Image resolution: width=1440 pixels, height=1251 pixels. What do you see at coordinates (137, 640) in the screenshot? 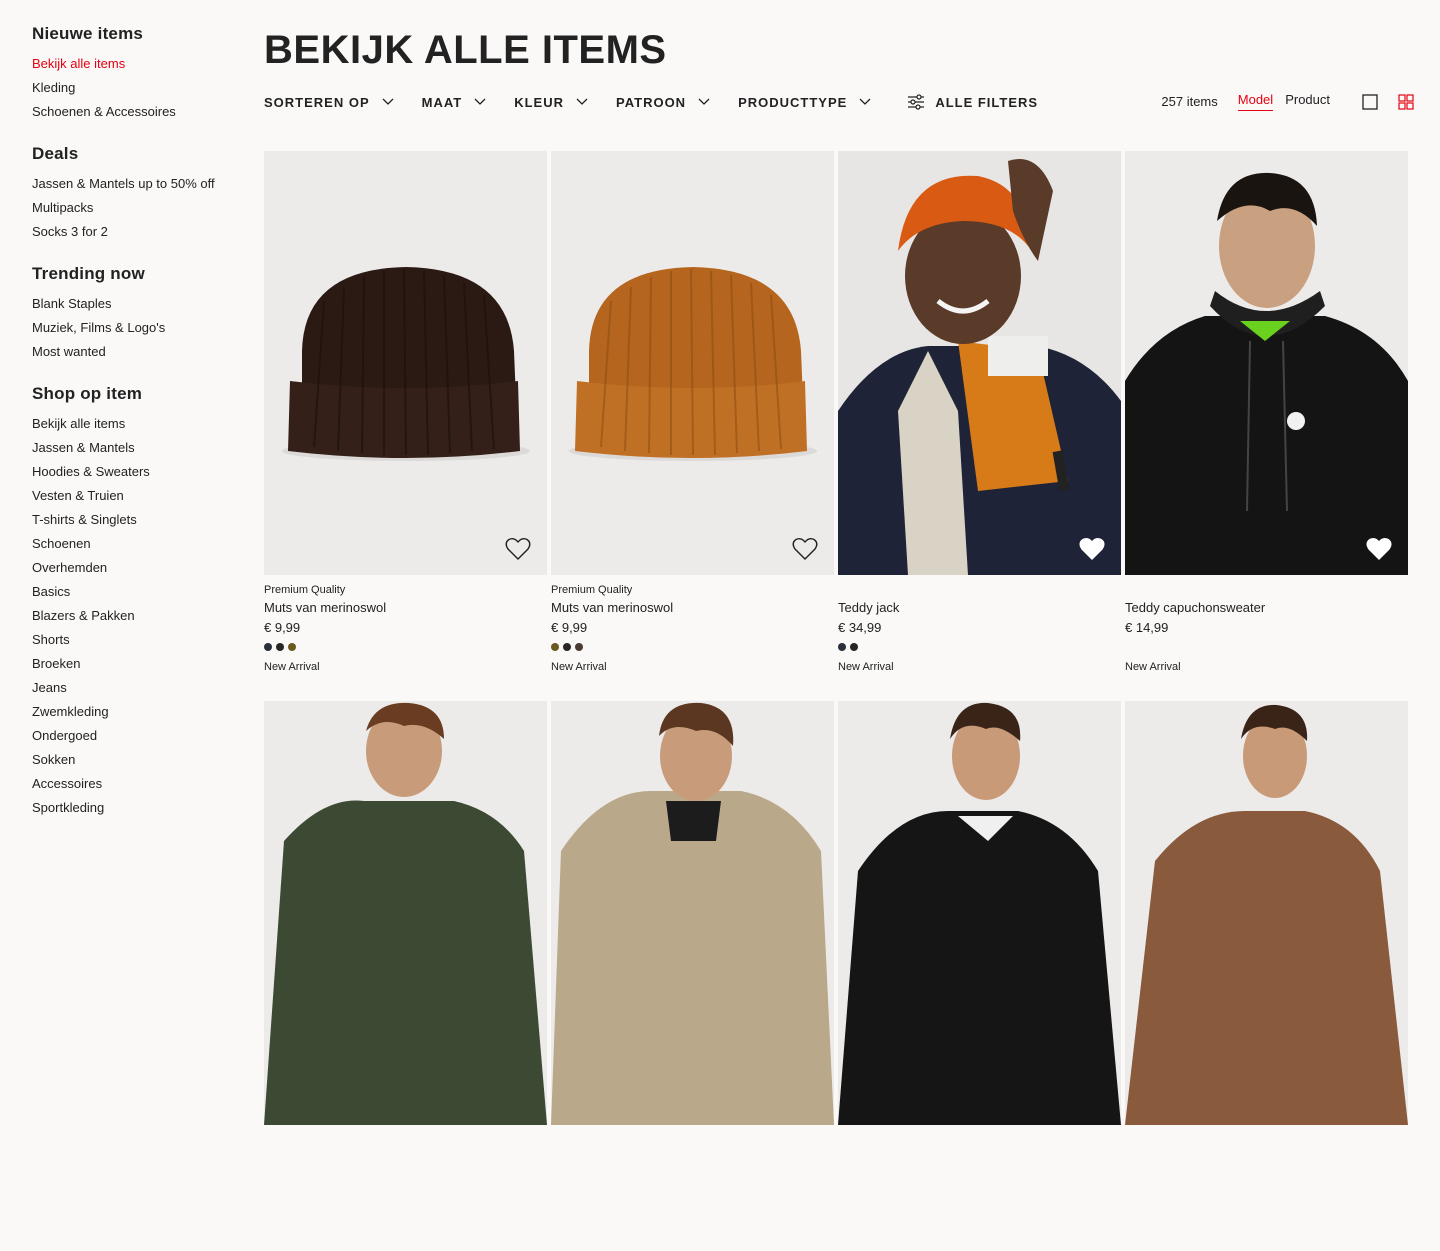
I see `sidebar-item-shorts: Shorts` at bounding box center [137, 640].